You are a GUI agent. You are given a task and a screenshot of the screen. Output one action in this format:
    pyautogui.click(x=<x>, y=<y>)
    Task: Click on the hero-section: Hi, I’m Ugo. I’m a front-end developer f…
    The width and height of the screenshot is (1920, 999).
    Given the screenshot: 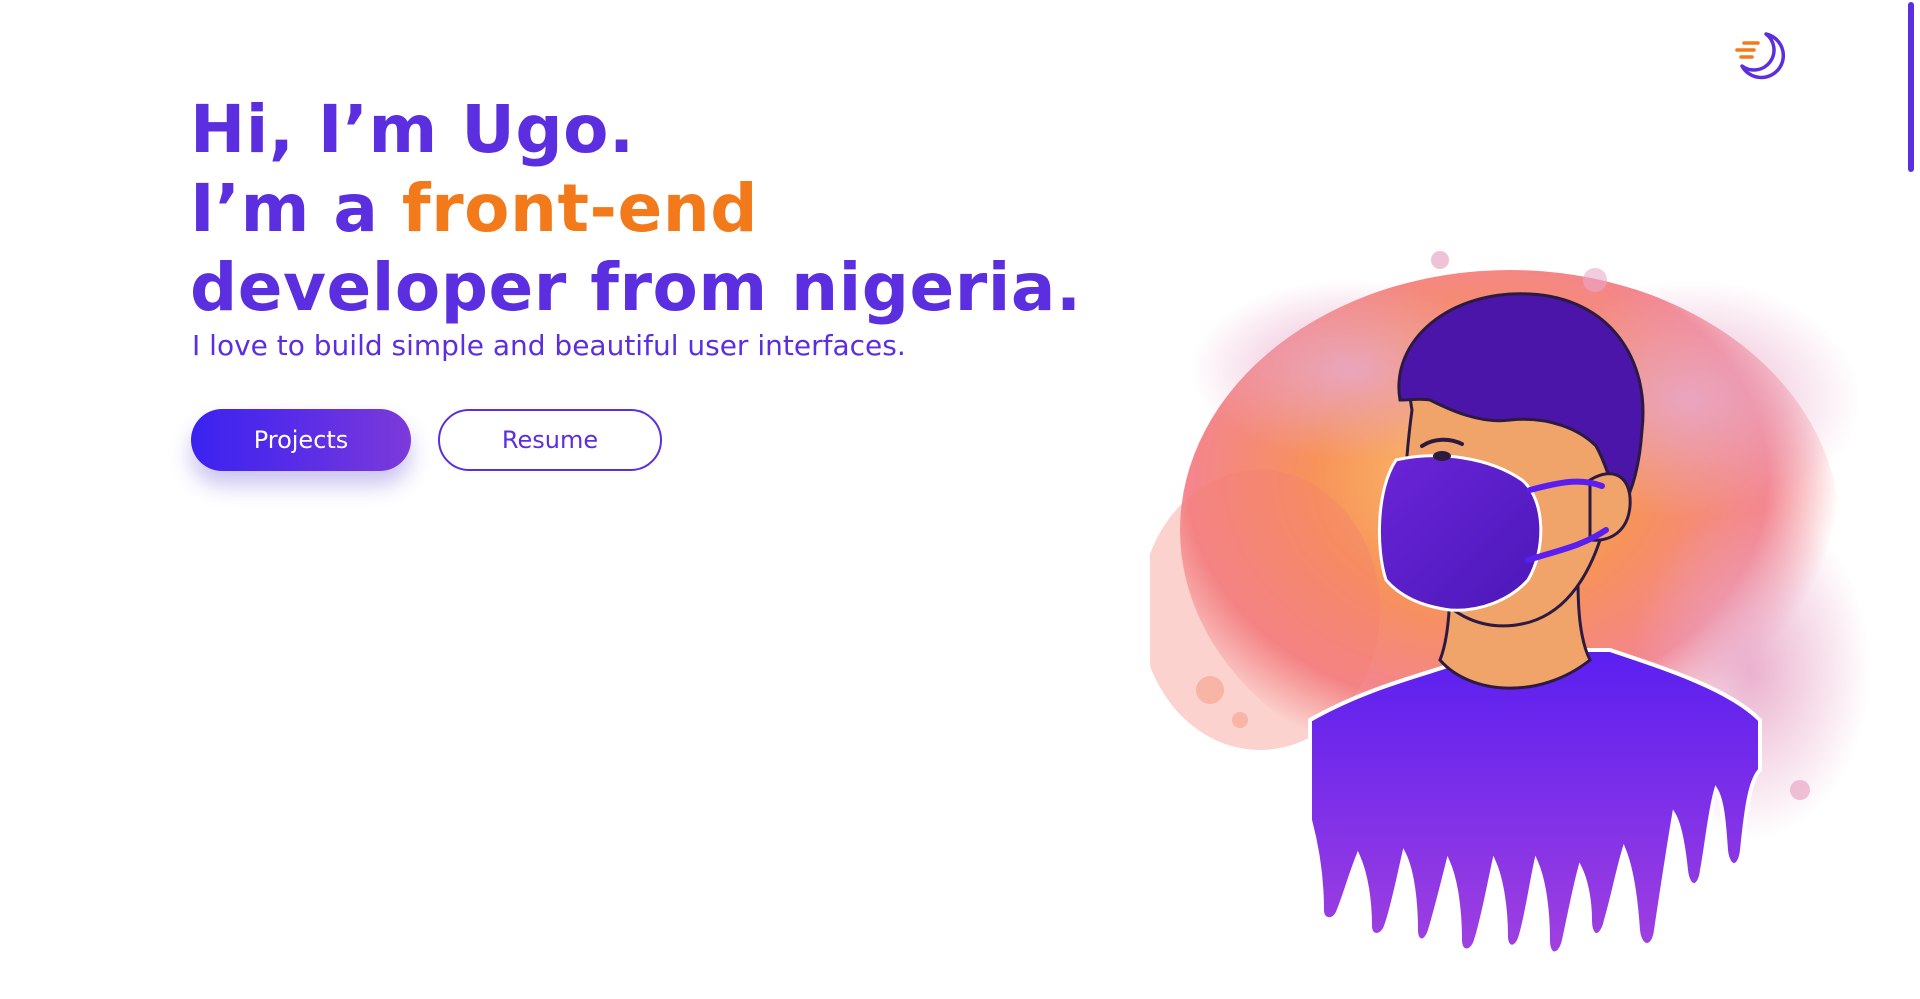 What is the action you would take?
    pyautogui.click(x=640, y=226)
    